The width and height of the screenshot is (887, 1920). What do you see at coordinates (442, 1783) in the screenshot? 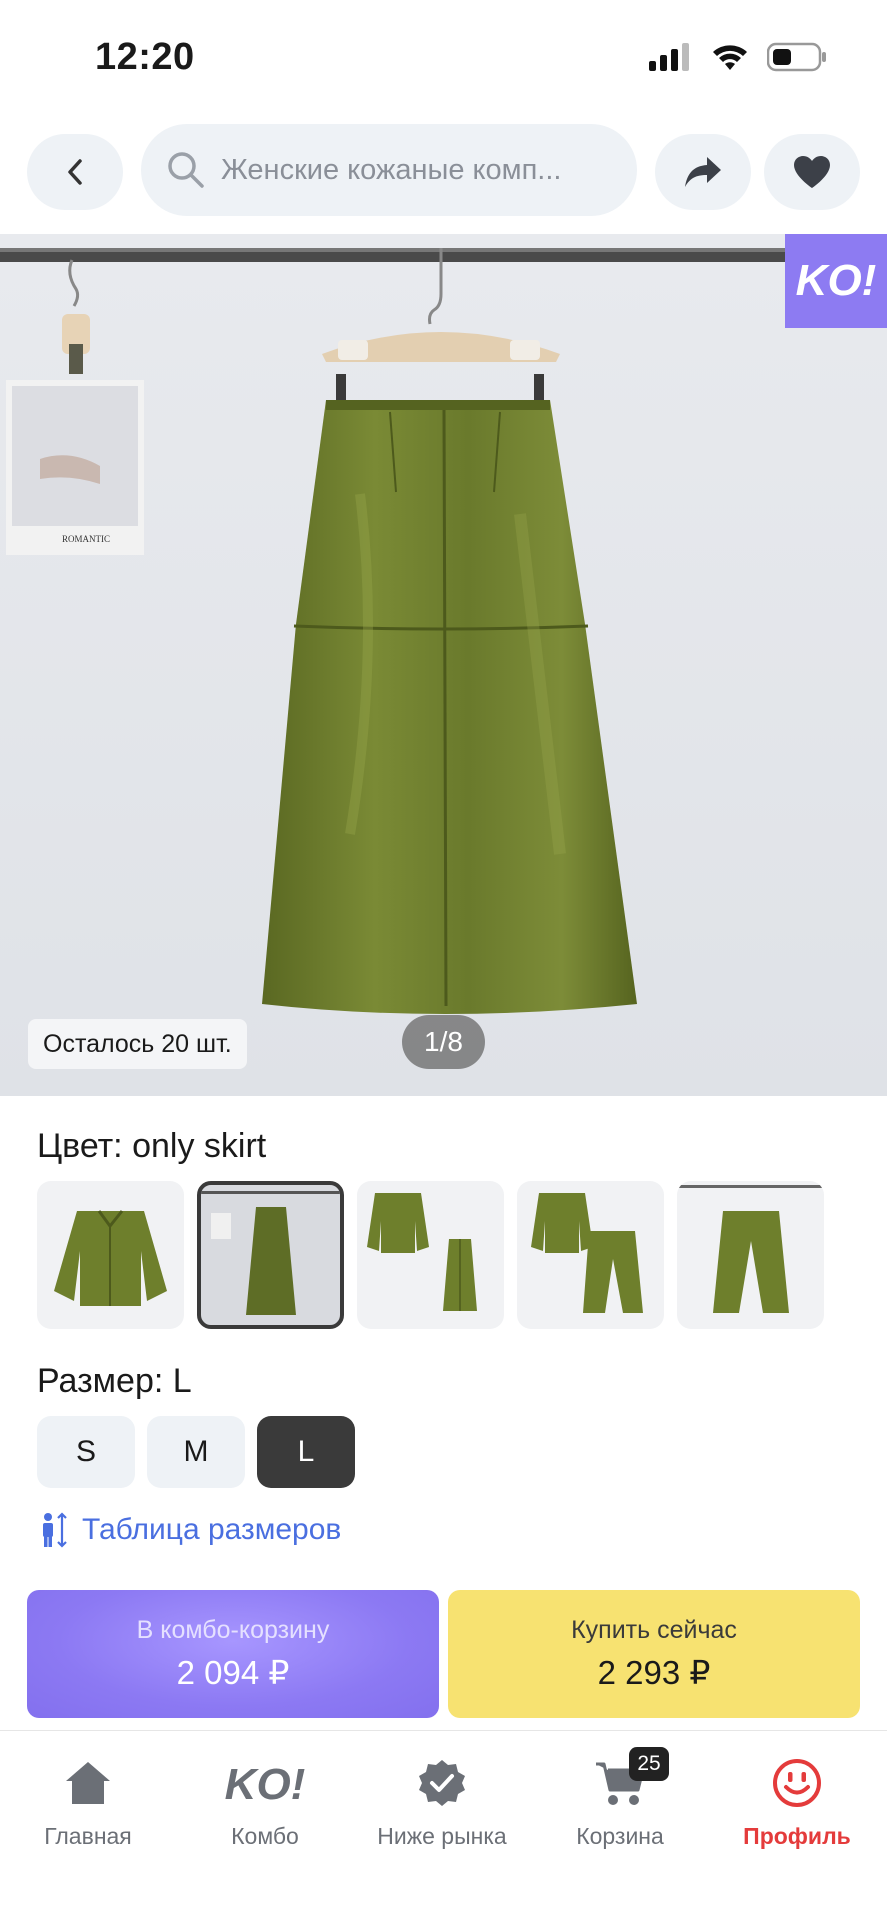
I see `badge-check-icon` at bounding box center [442, 1783].